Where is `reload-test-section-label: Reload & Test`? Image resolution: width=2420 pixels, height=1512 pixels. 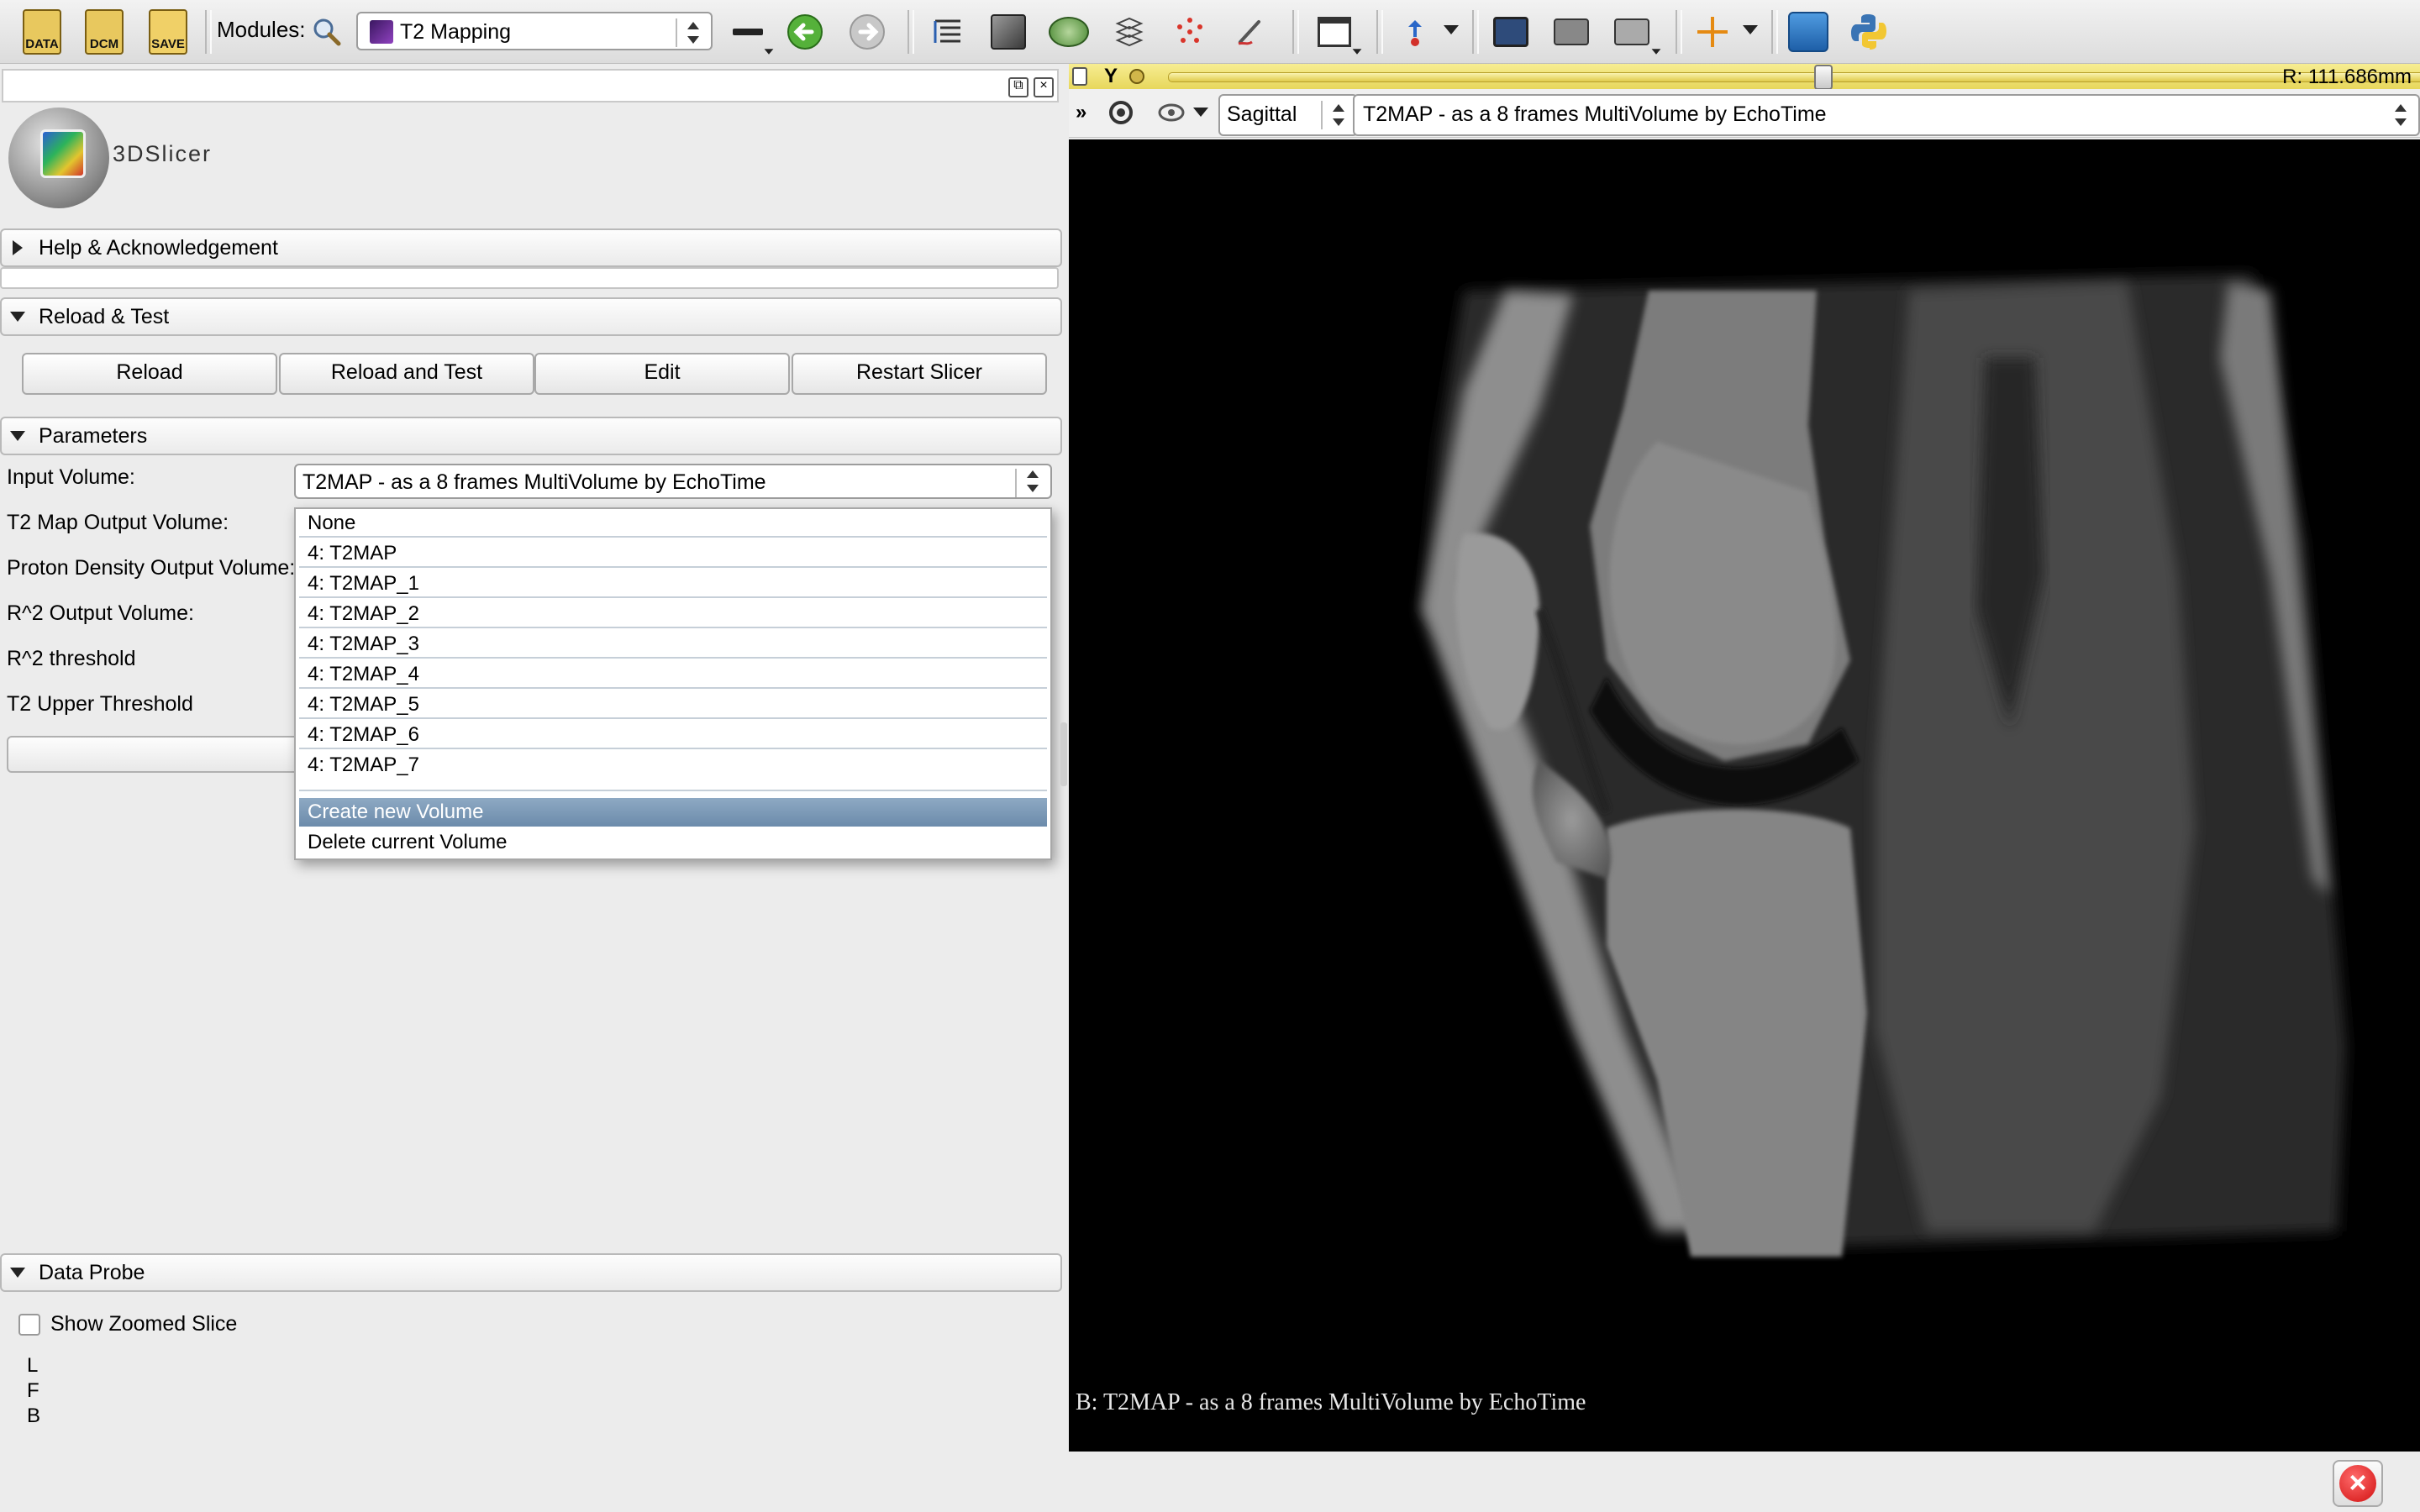 reload-test-section-label: Reload & Test is located at coordinates (105, 316).